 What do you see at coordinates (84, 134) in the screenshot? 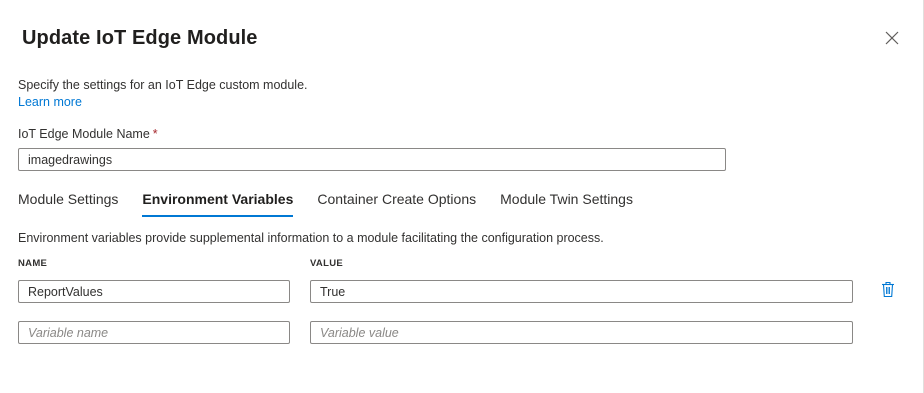
I see `module-name-label-text: IoT Edge Module Name` at bounding box center [84, 134].